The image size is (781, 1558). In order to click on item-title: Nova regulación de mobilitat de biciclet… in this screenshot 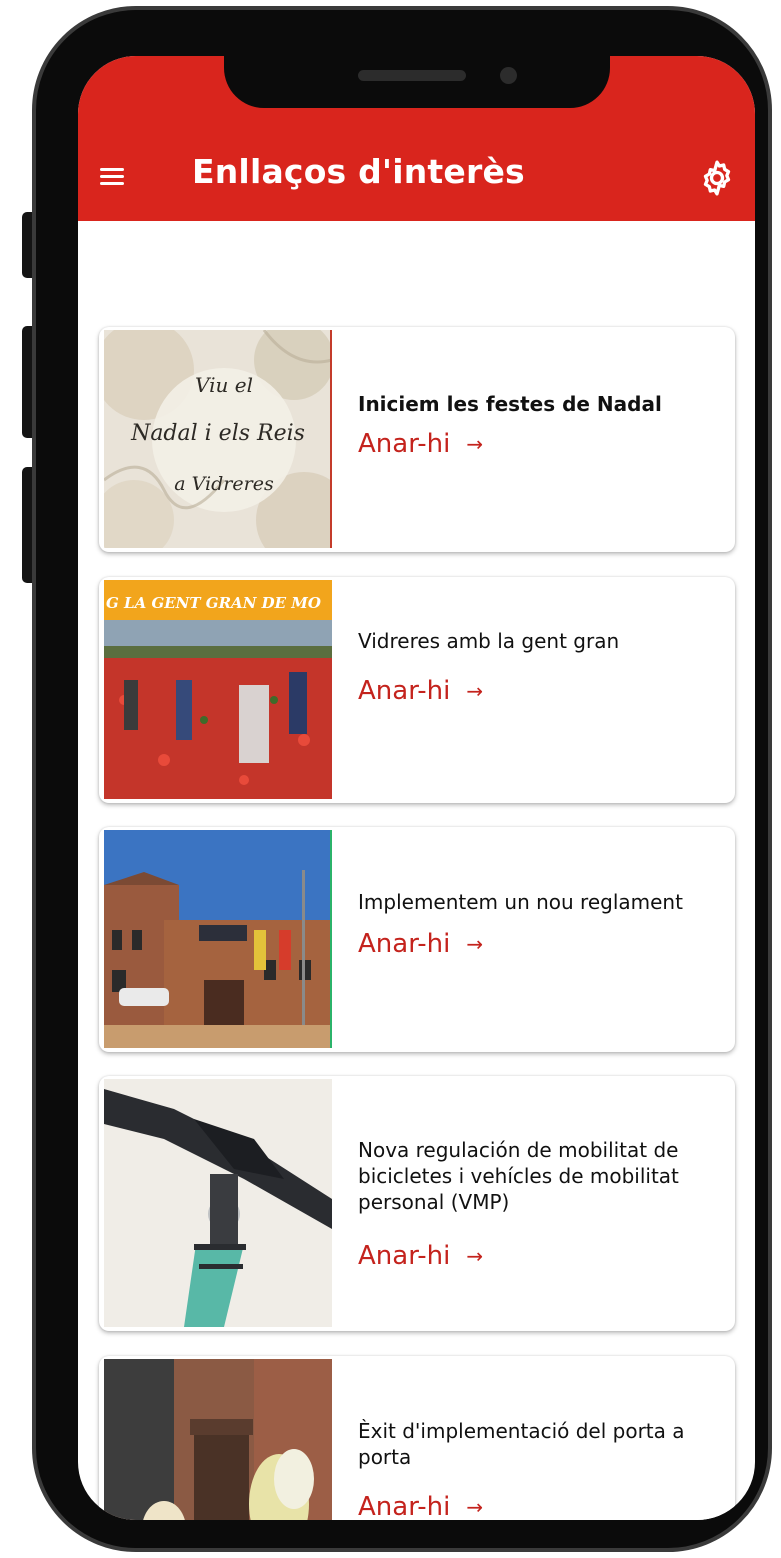, I will do `click(518, 1176)`.